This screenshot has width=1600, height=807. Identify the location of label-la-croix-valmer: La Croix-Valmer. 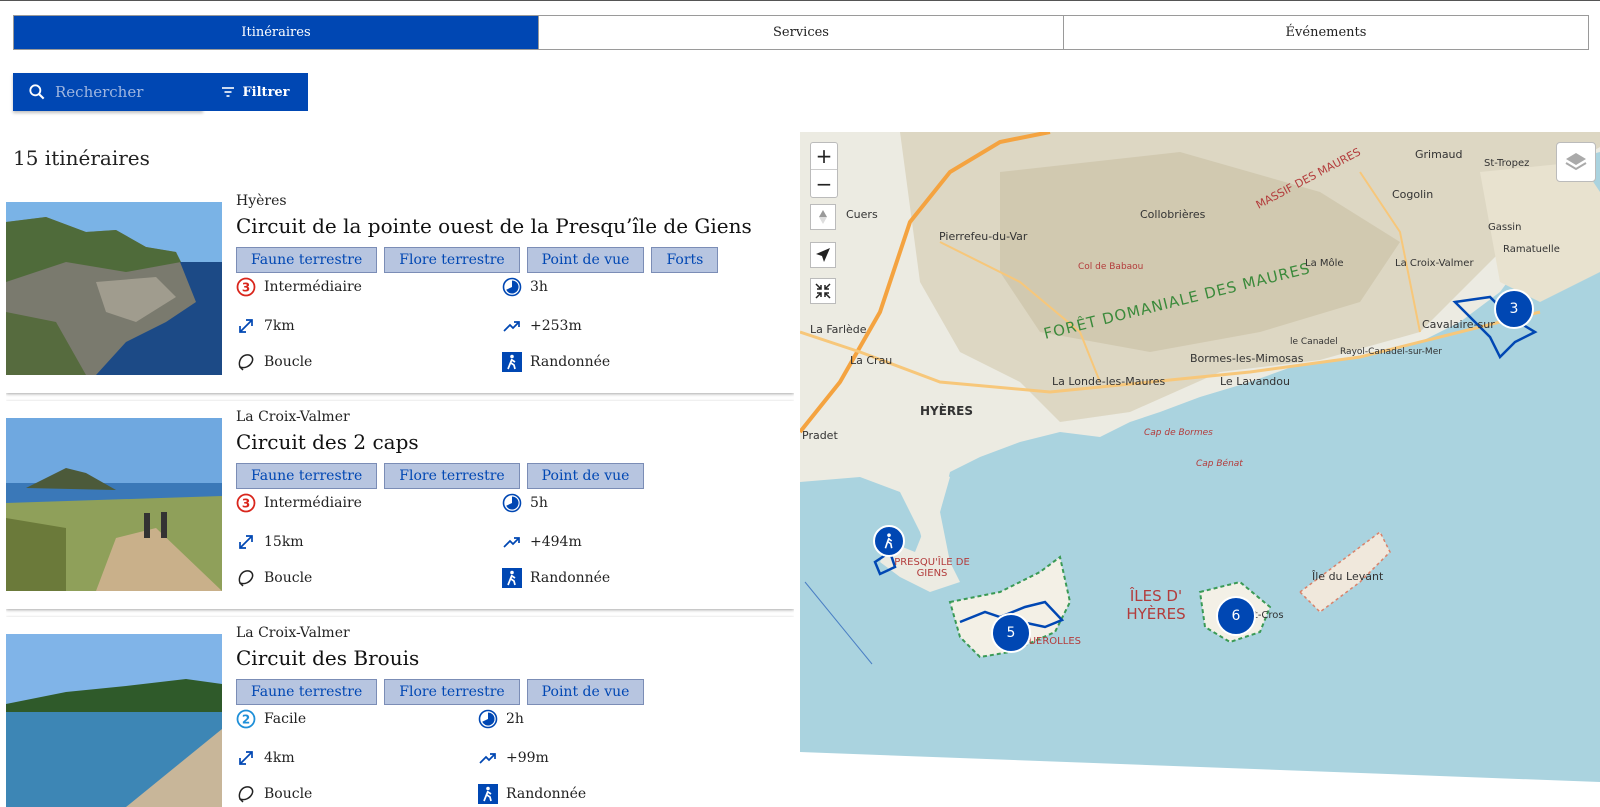
(1434, 263).